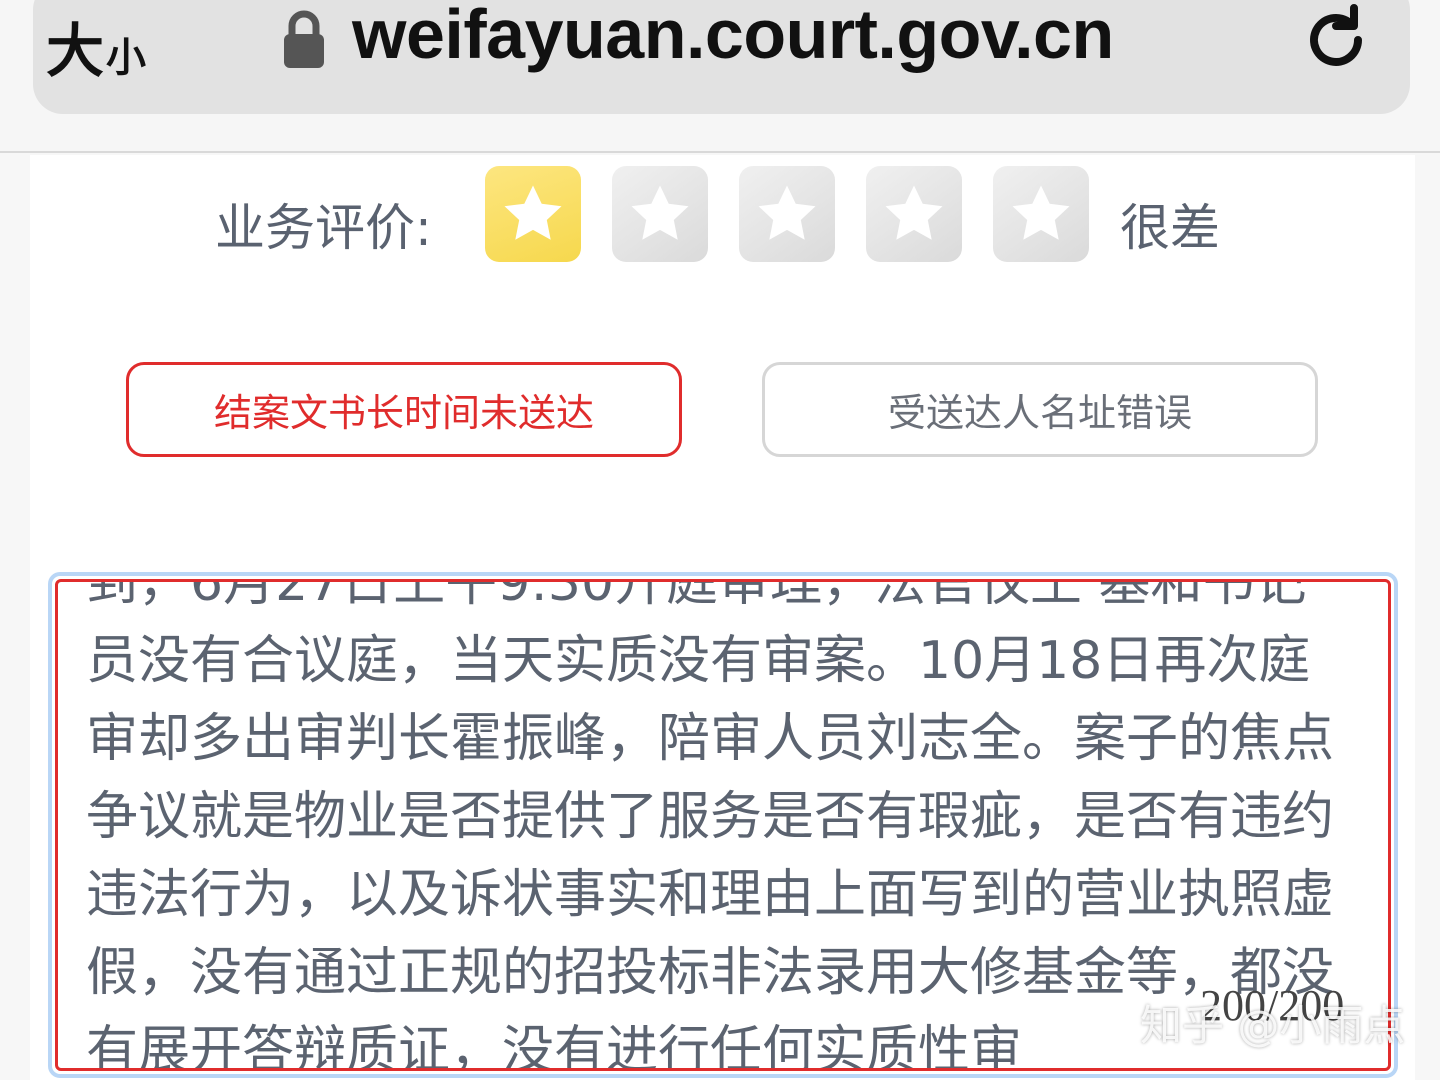  I want to click on tag-wrong-address: 受送达人名址错误, so click(1040, 409).